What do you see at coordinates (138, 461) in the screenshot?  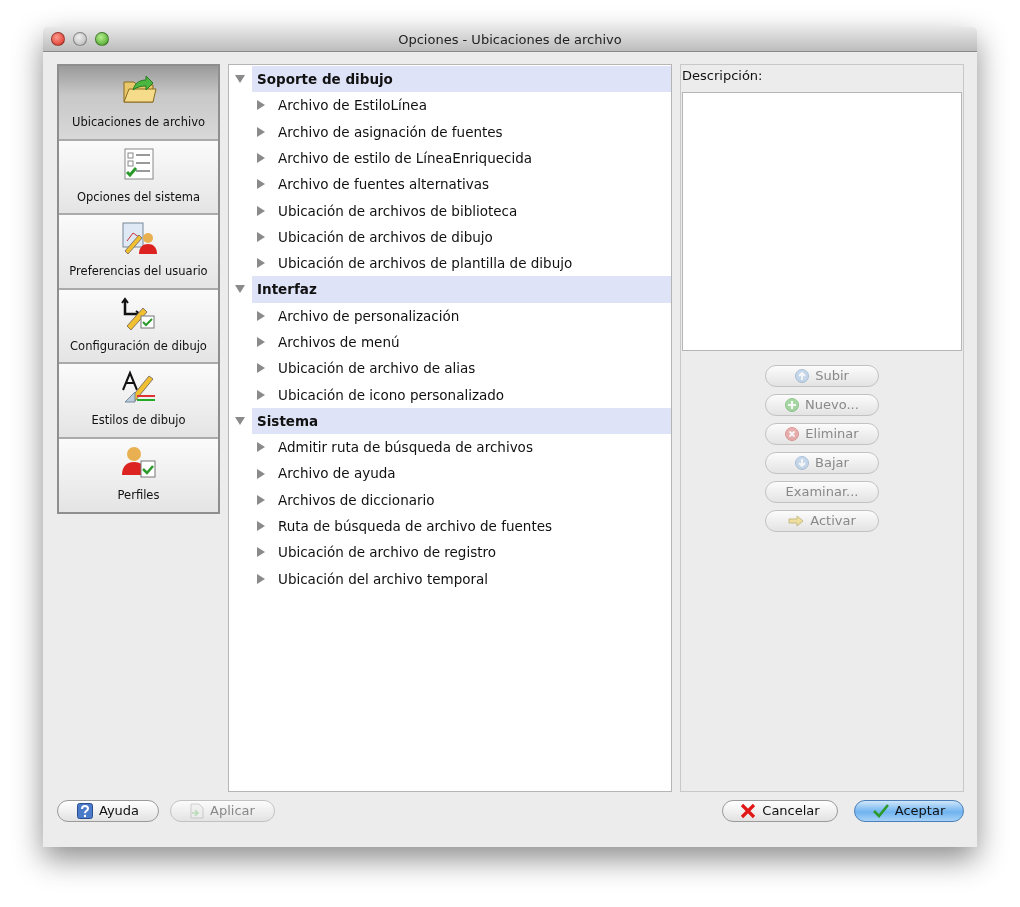 I see `user-checklist-icon` at bounding box center [138, 461].